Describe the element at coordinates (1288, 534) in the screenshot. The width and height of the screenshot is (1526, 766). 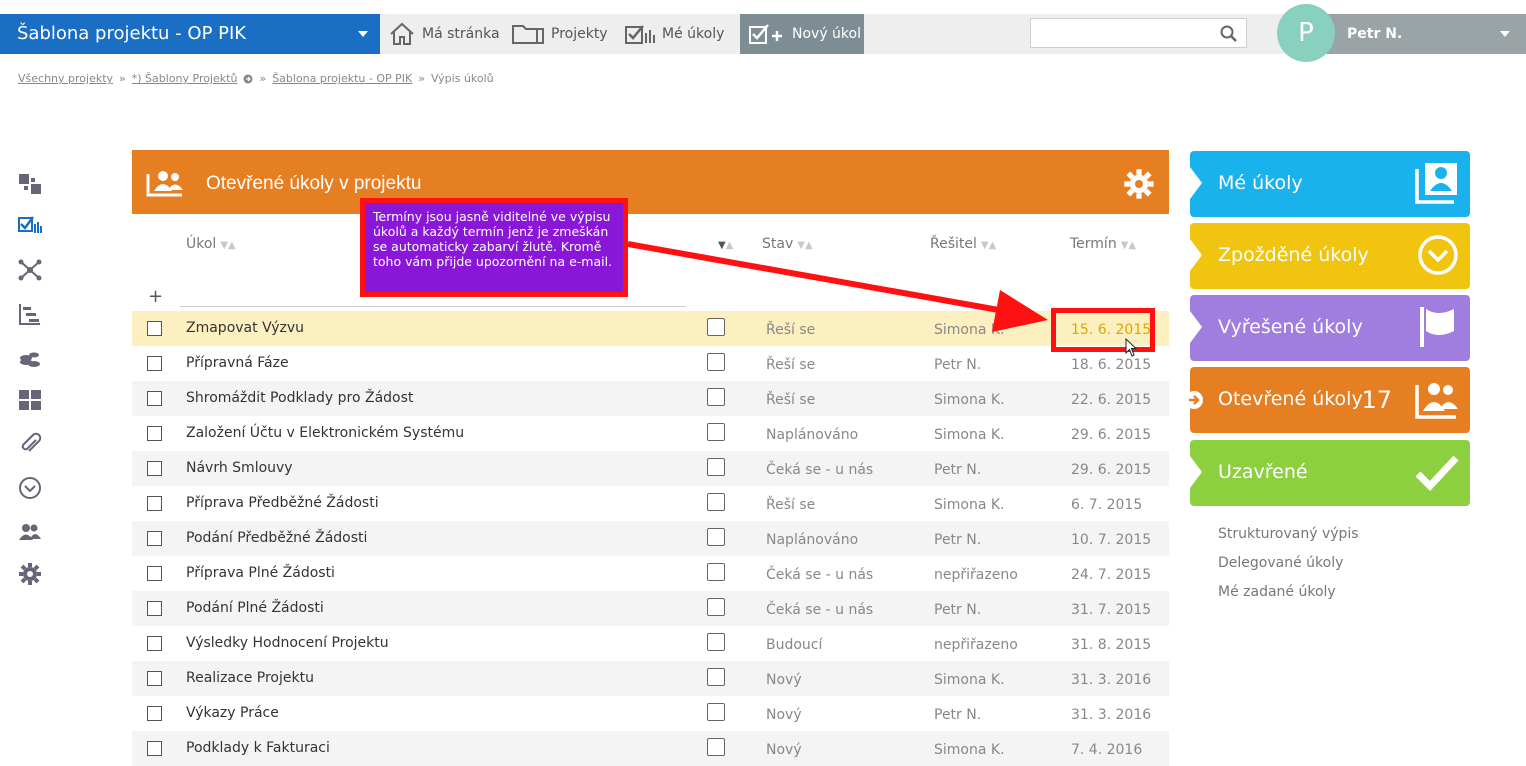
I see `link-structured-list: Strukturovaný výpis` at that location.